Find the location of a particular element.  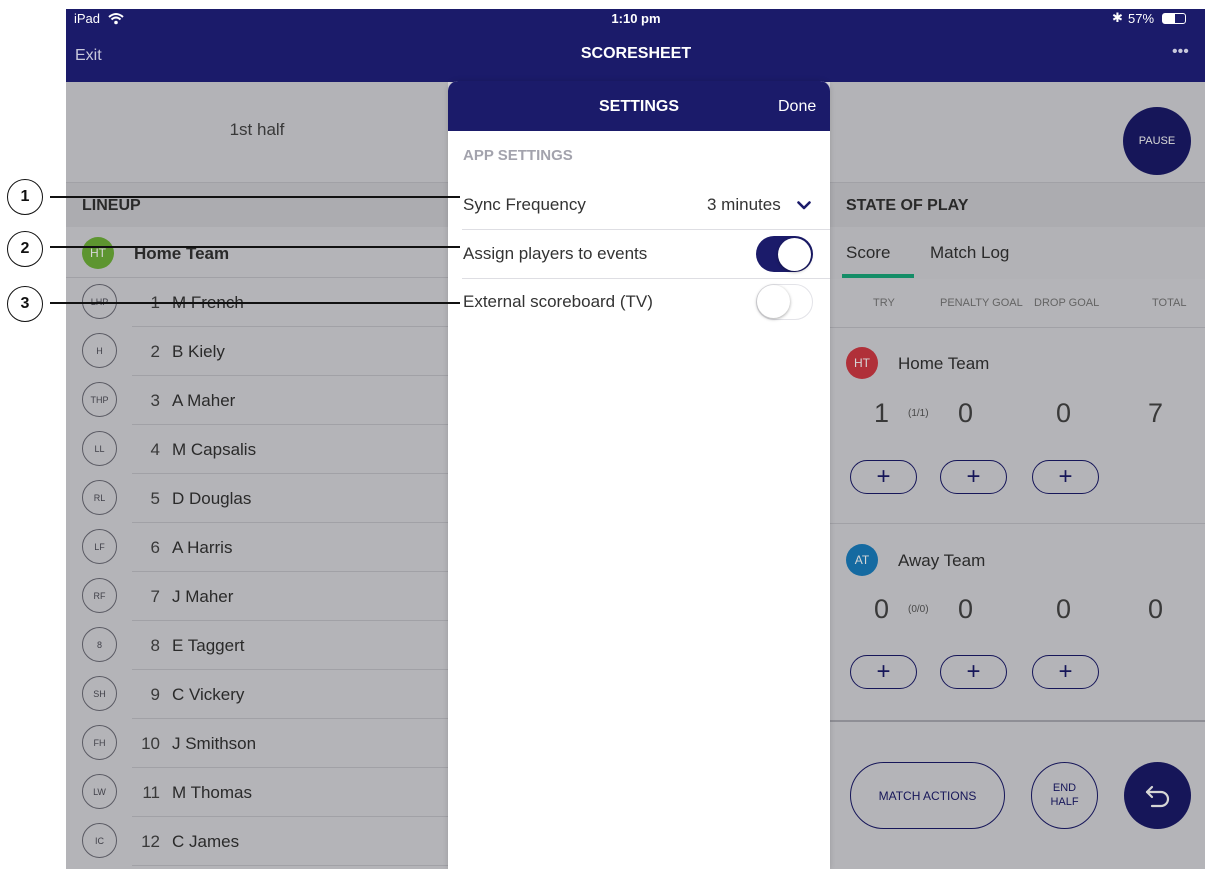

bluetooth-icon: ✱ is located at coordinates (1117, 17).